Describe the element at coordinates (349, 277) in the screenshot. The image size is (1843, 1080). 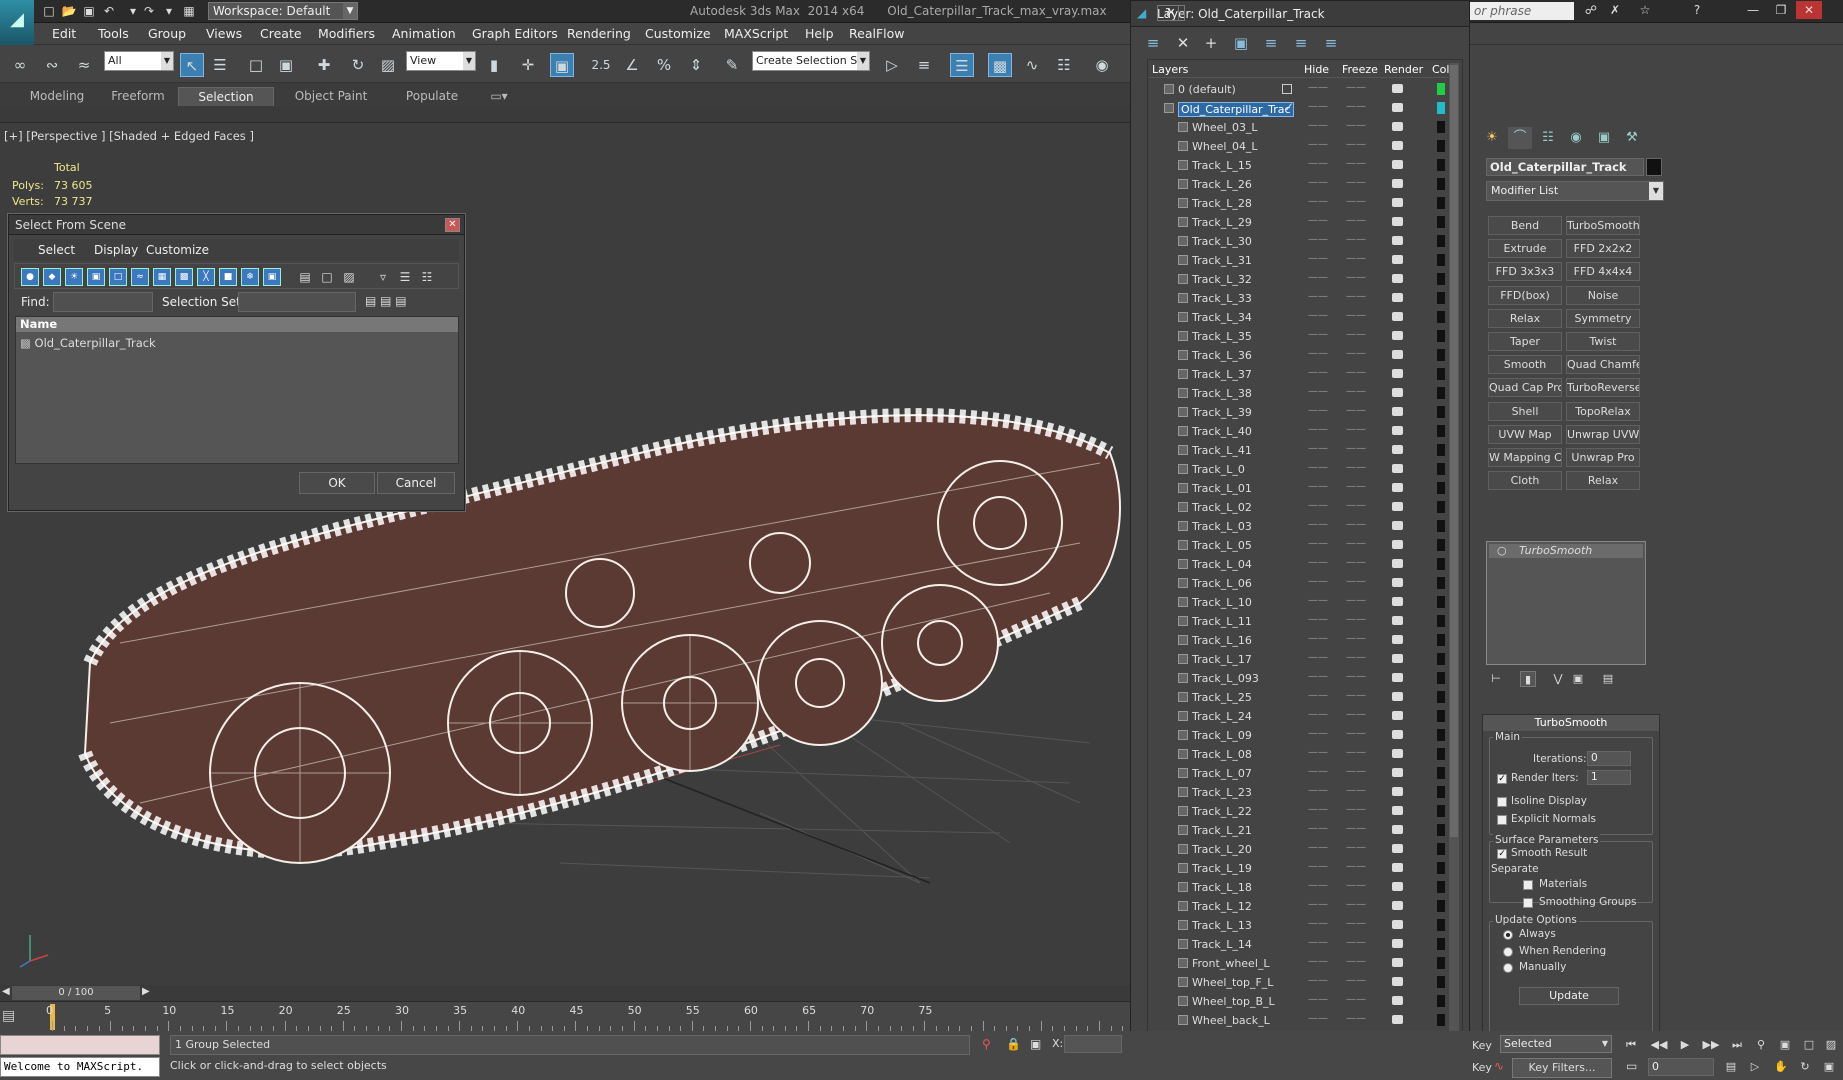
I see `display-invert-icon: ▨` at that location.